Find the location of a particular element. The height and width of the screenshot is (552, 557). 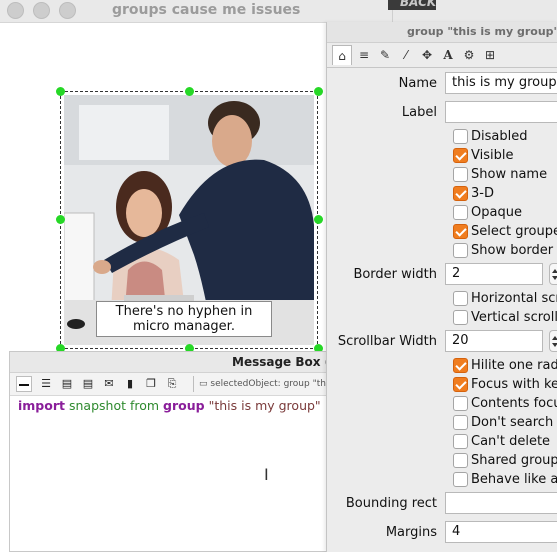

label-field is located at coordinates (501, 112).